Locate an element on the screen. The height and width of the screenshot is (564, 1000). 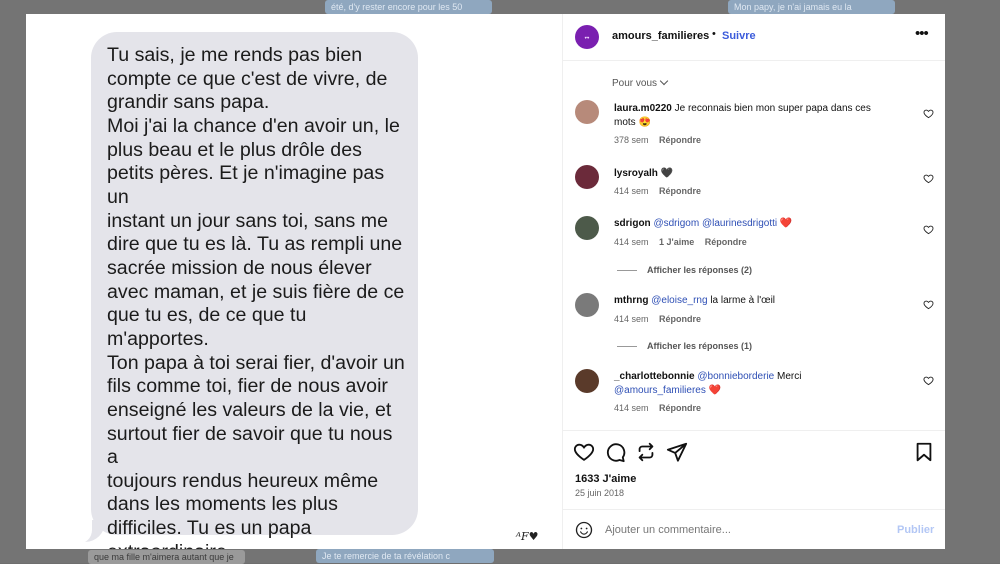
comment-username: laura.m0220 is located at coordinates (643, 108).